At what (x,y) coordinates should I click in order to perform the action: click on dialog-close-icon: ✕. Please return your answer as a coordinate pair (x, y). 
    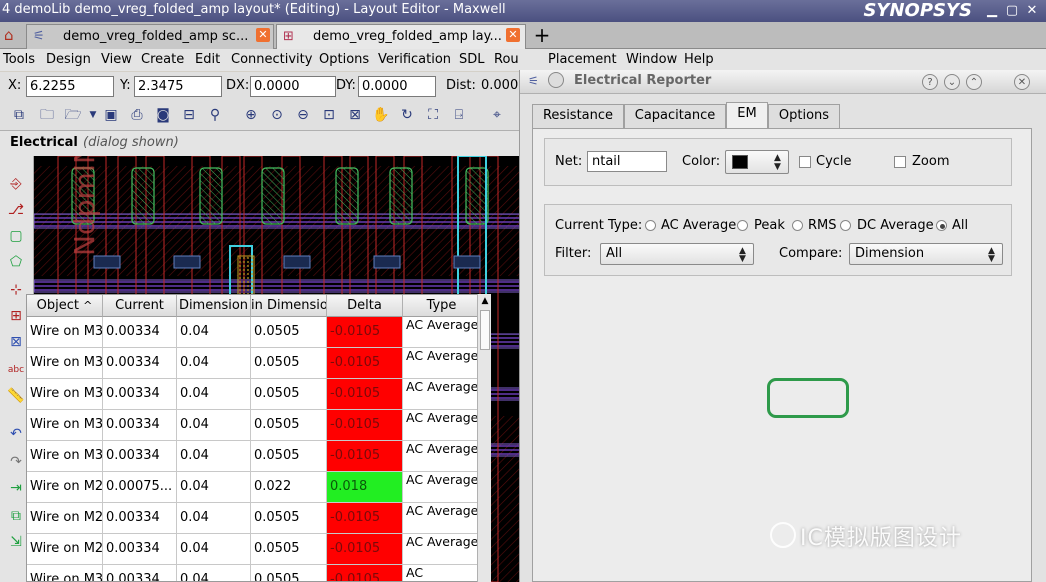
    Looking at the image, I should click on (1022, 82).